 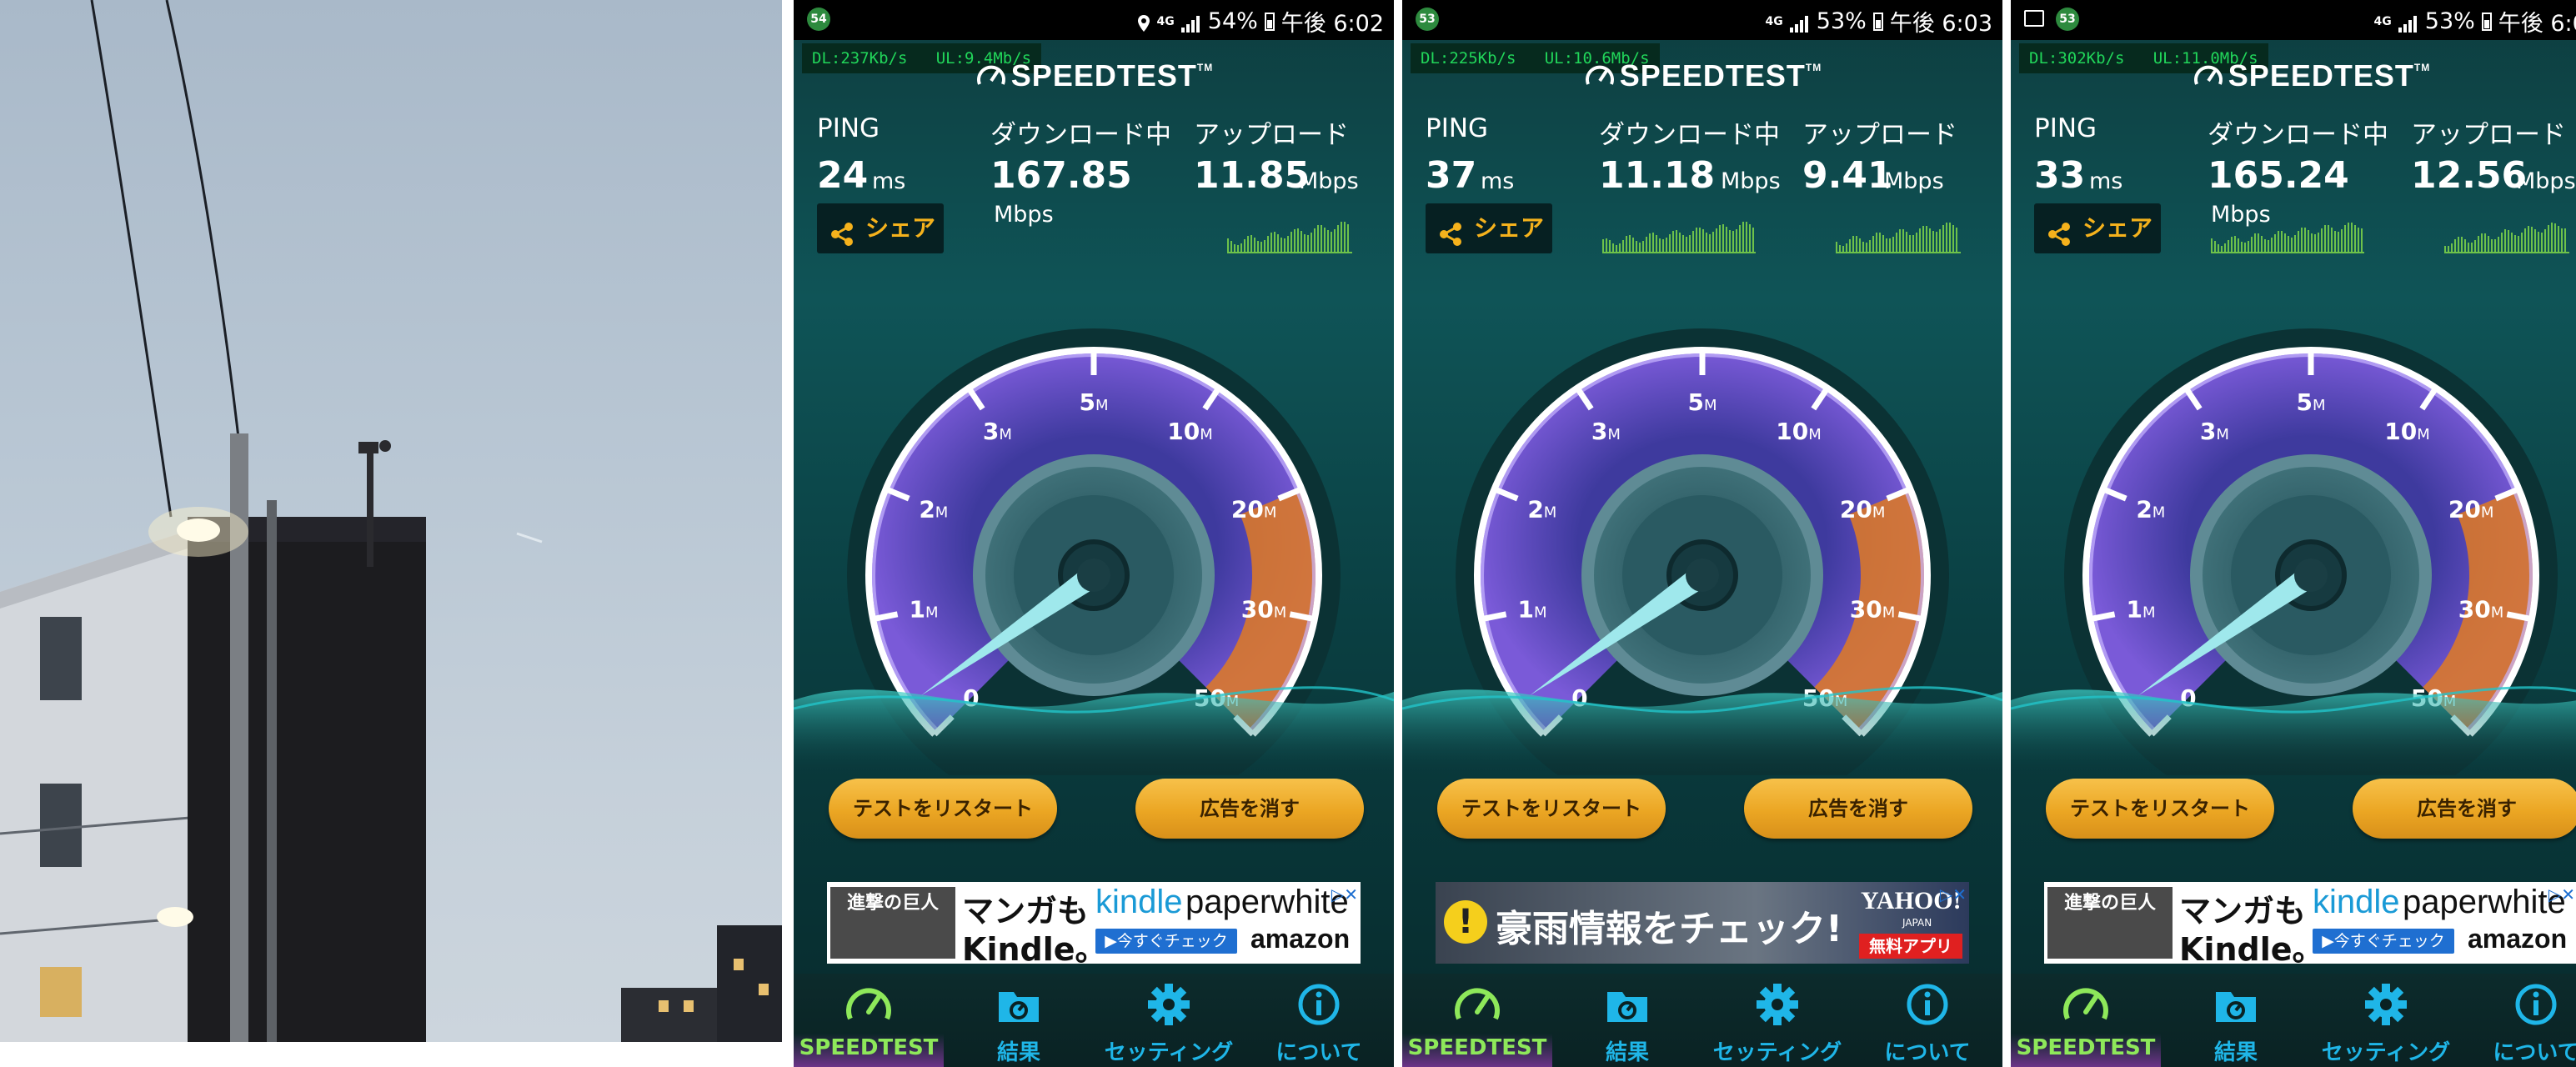 What do you see at coordinates (818, 19) in the screenshot?
I see `notification-badge: 54` at bounding box center [818, 19].